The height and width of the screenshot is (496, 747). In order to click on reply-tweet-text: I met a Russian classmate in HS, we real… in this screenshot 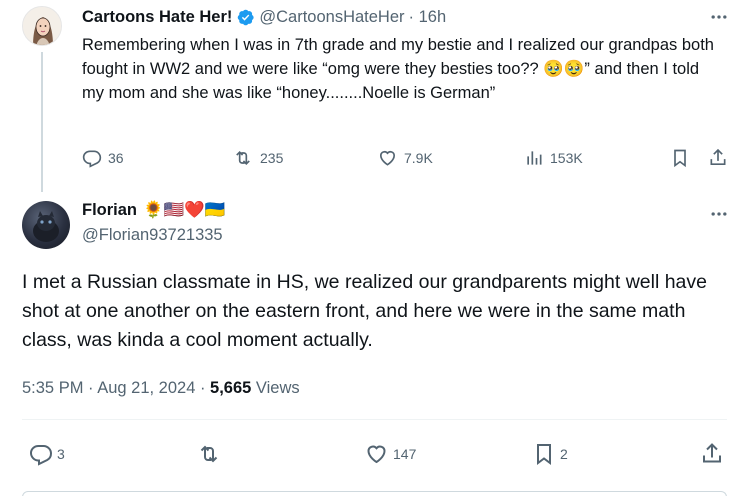, I will do `click(364, 311)`.